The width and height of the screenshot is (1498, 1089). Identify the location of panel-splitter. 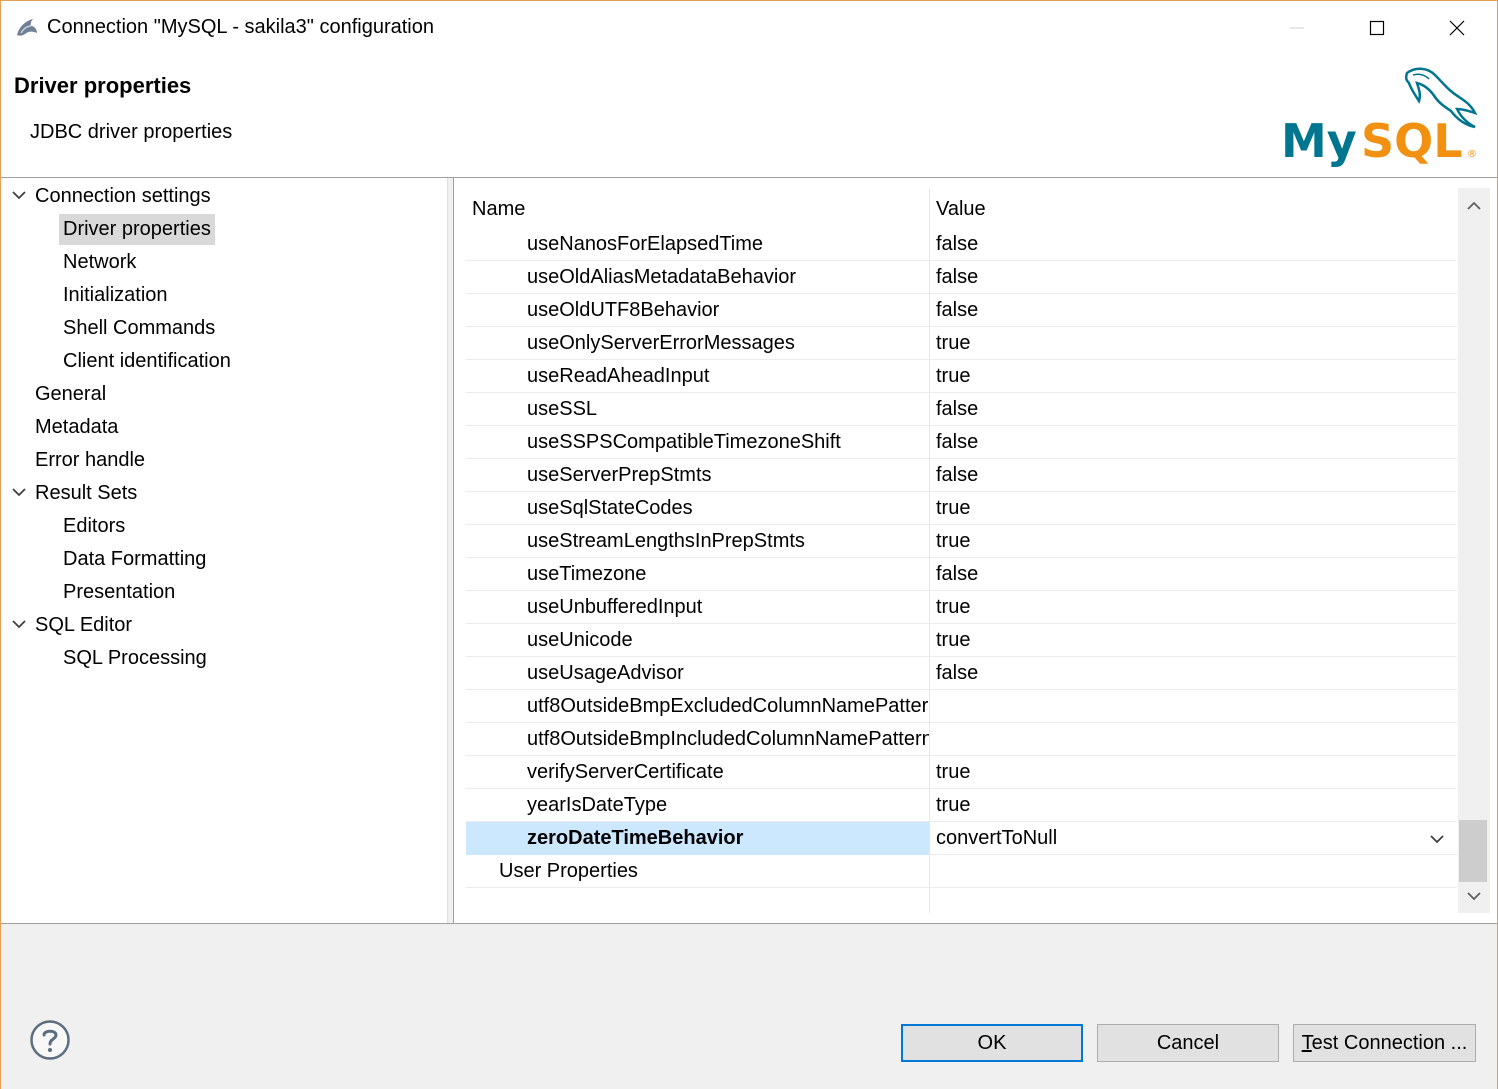
(450, 550).